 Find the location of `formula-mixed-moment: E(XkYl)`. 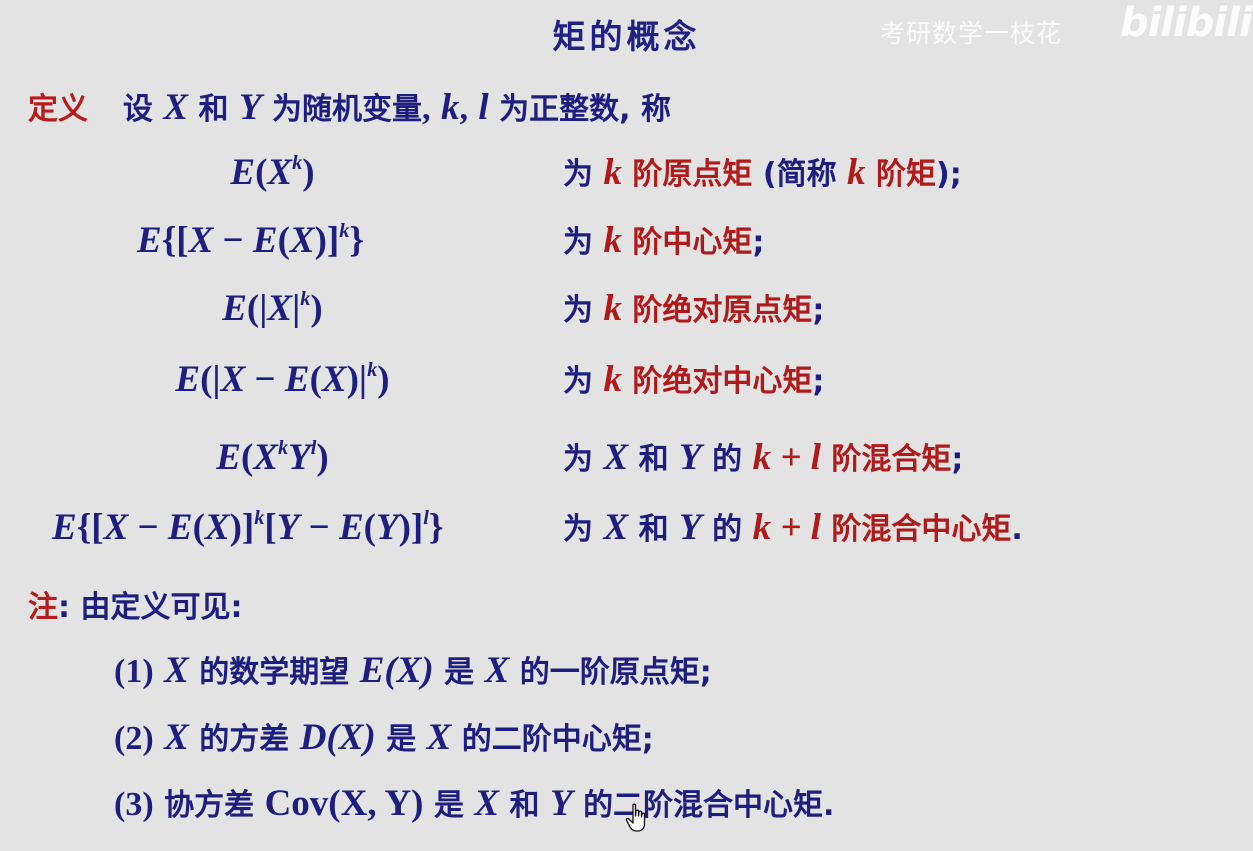

formula-mixed-moment: E(XkYl) is located at coordinates (272, 457).